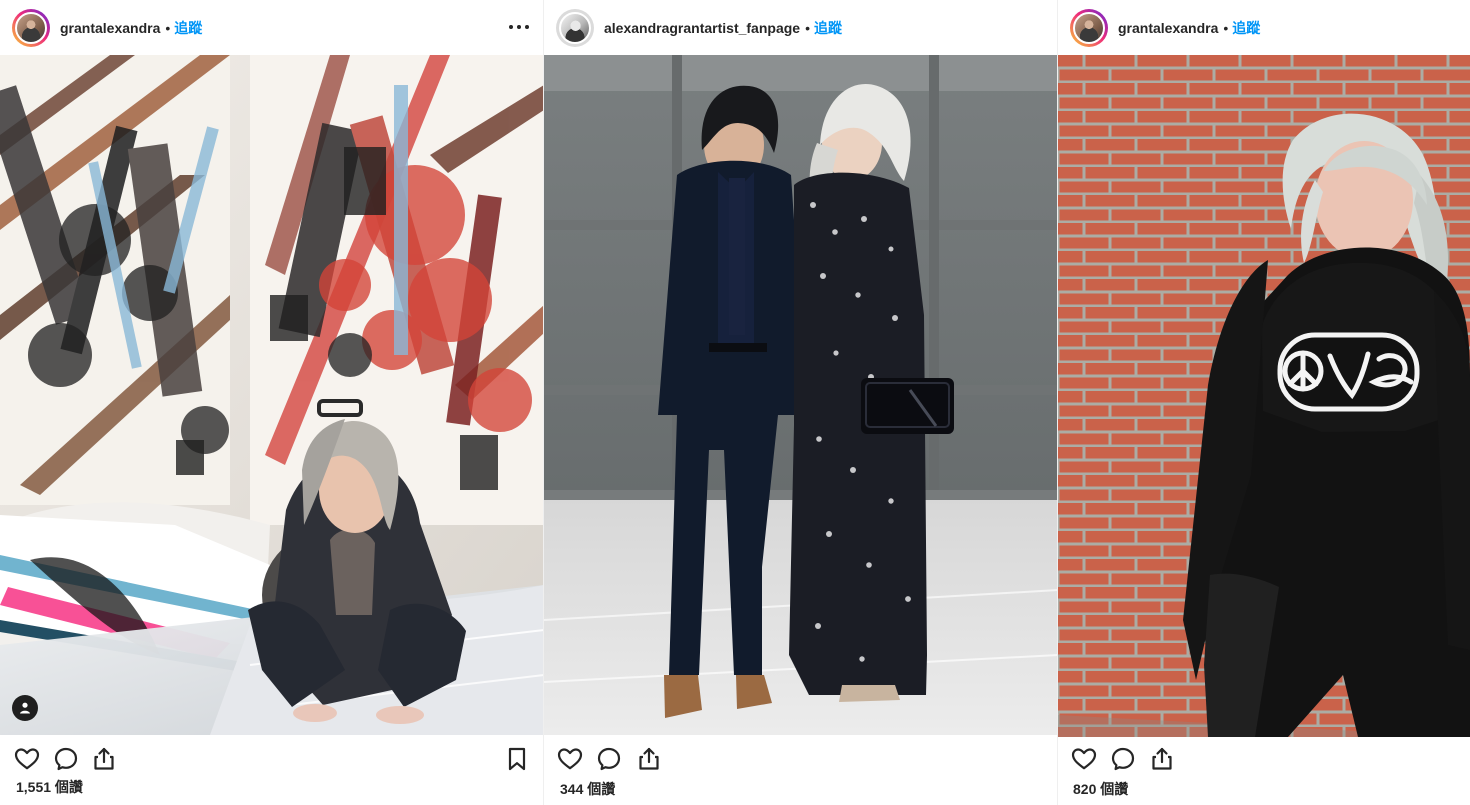  I want to click on bookmark-icon, so click(517, 759).